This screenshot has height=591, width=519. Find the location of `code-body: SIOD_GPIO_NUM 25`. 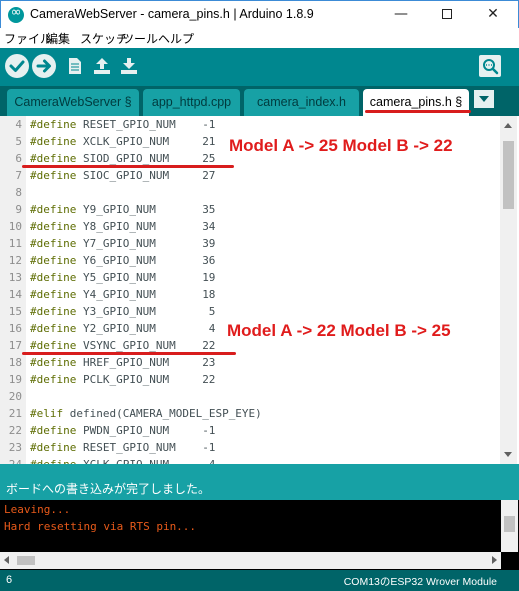

code-body: SIOD_GPIO_NUM 25 is located at coordinates (146, 158).